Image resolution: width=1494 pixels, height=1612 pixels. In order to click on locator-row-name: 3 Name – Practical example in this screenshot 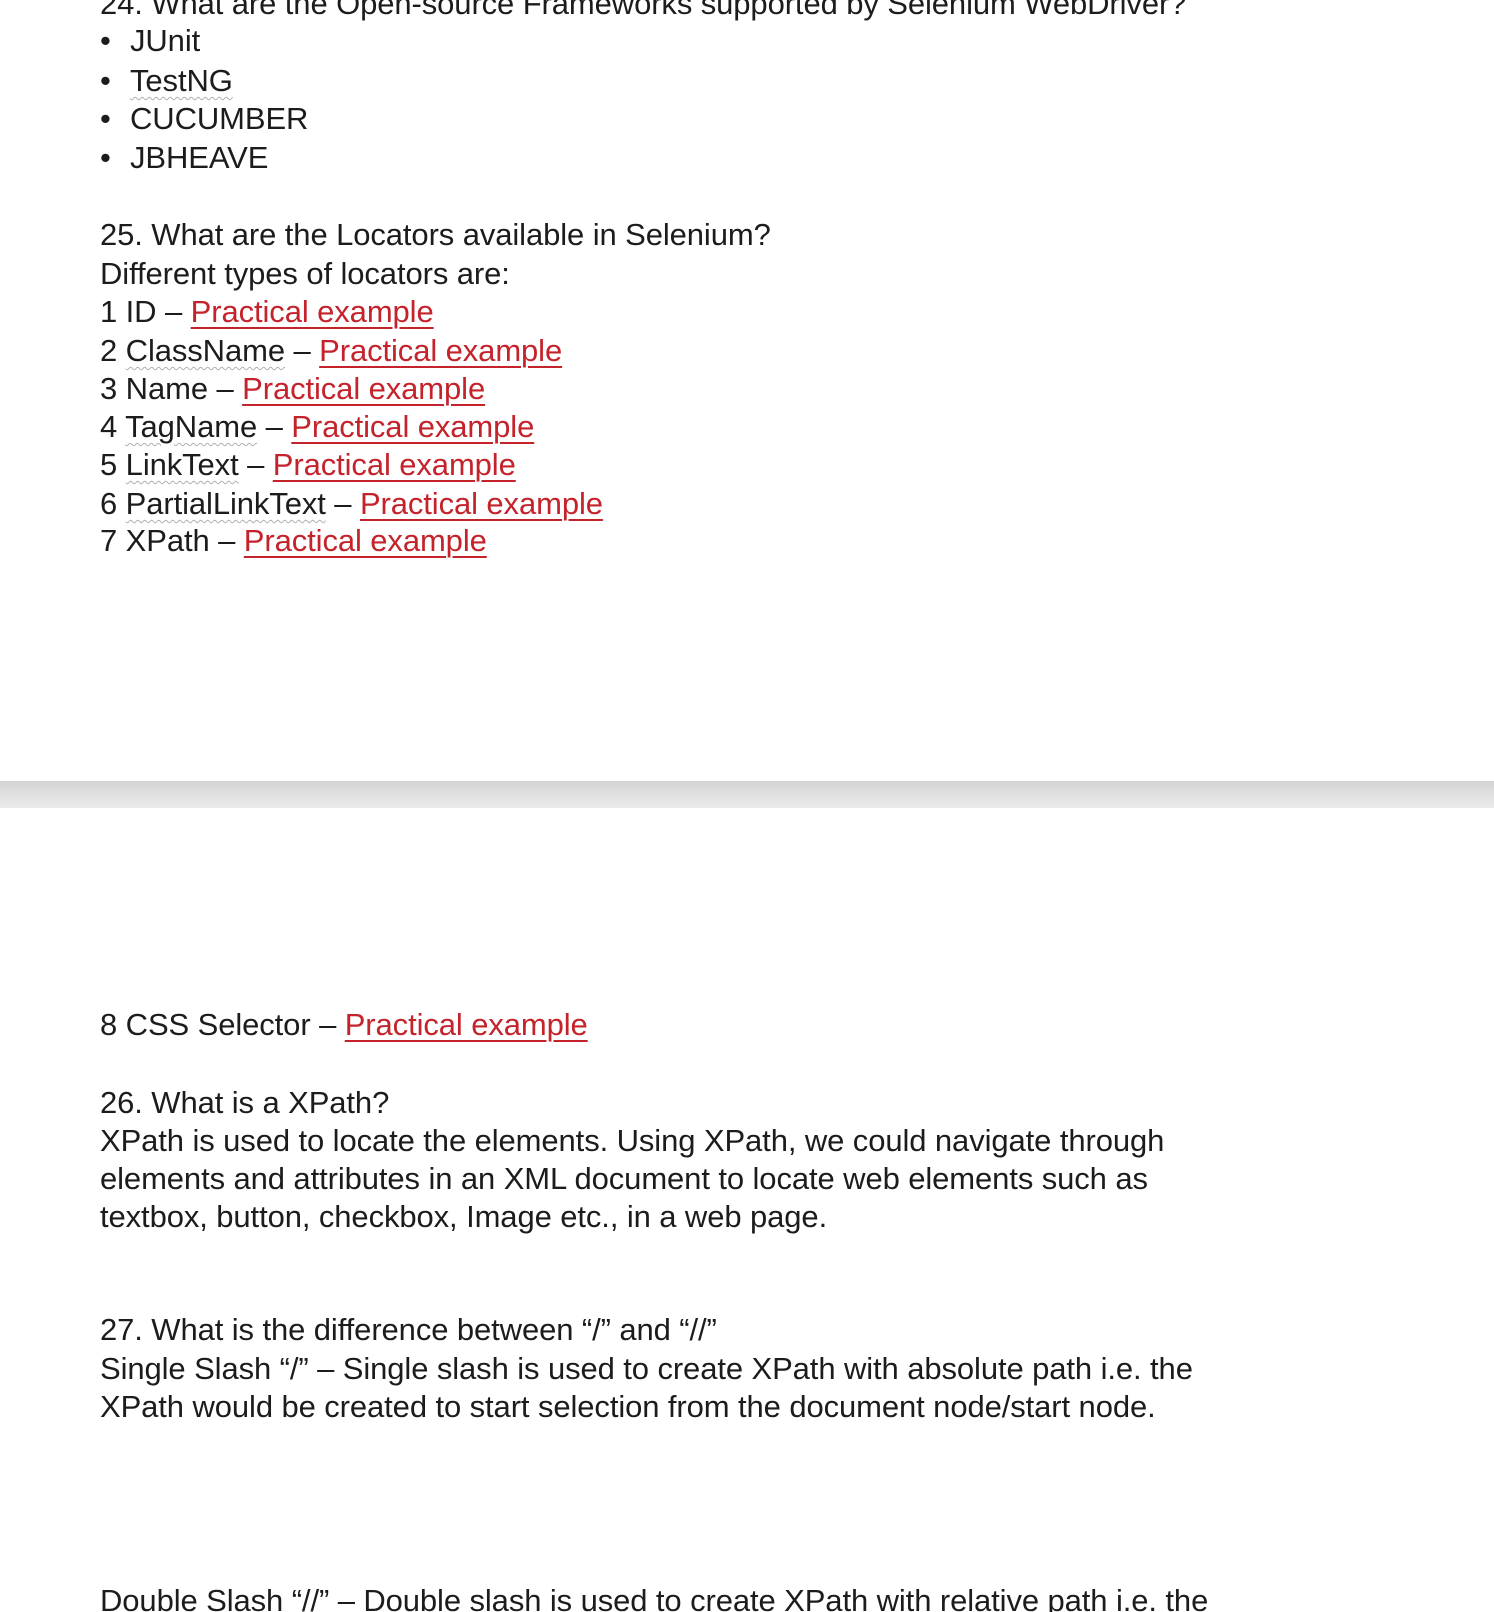, I will do `click(292, 389)`.